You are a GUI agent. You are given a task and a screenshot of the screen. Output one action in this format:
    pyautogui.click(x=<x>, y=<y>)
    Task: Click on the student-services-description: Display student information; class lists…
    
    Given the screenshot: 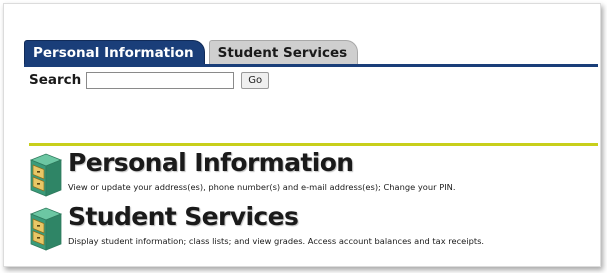 What is the action you would take?
    pyautogui.click(x=276, y=241)
    